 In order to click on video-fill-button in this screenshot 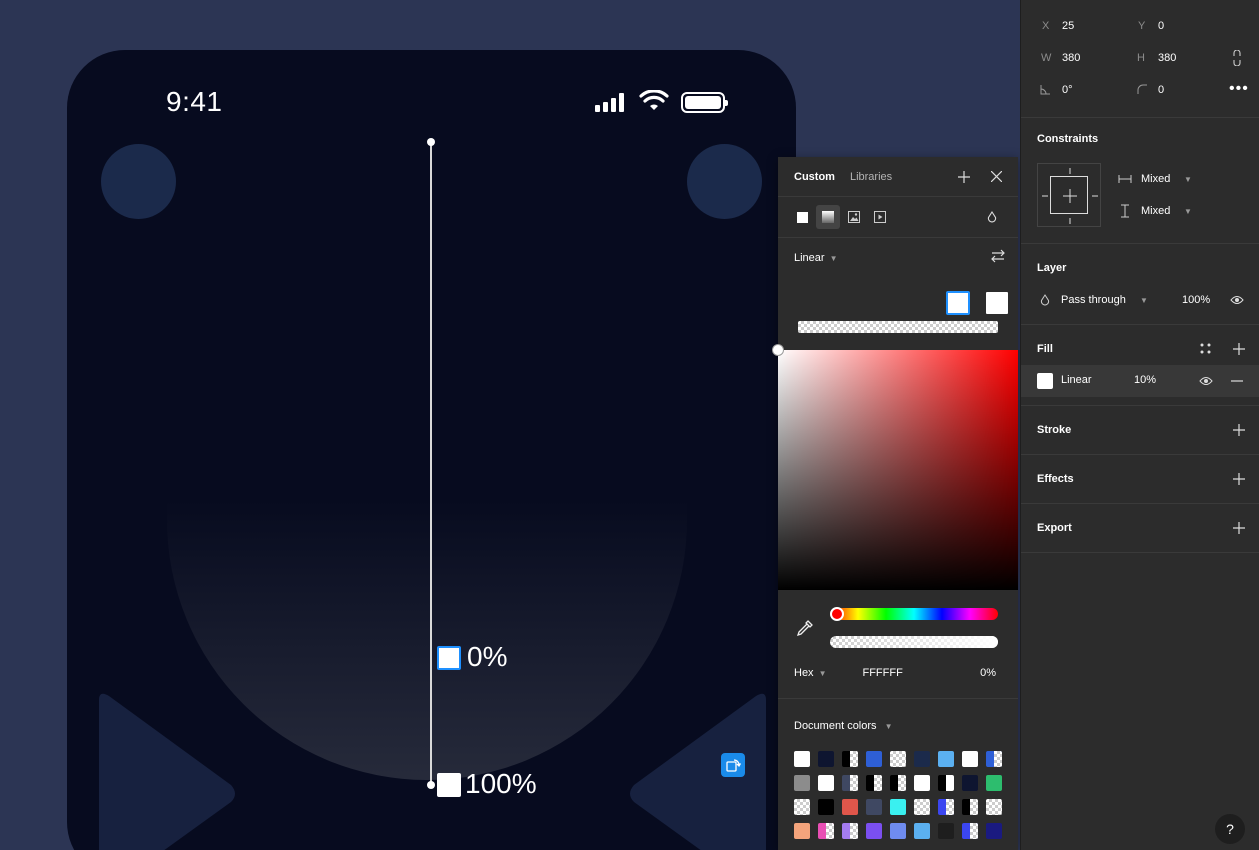, I will do `click(880, 217)`.